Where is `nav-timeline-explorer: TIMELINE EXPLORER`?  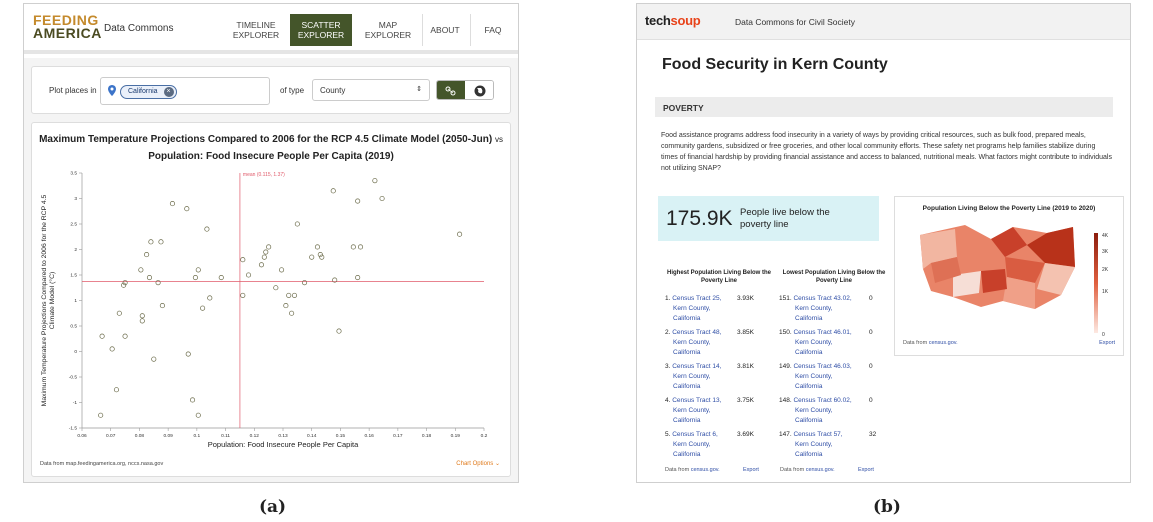
nav-timeline-explorer: TIMELINE EXPLORER is located at coordinates (256, 30).